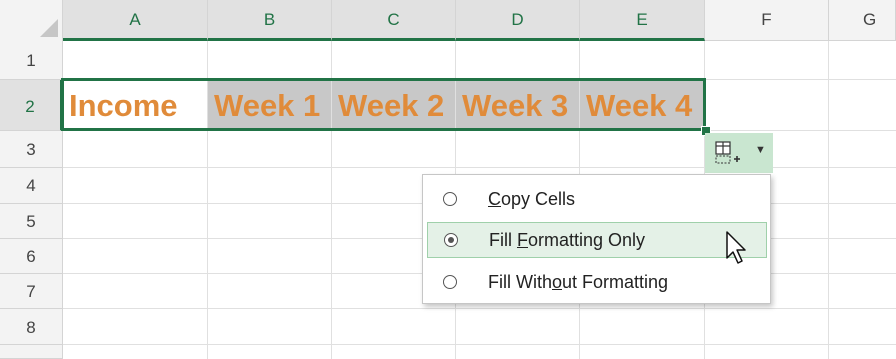  I want to click on caret-down-icon: ▼, so click(760, 150).